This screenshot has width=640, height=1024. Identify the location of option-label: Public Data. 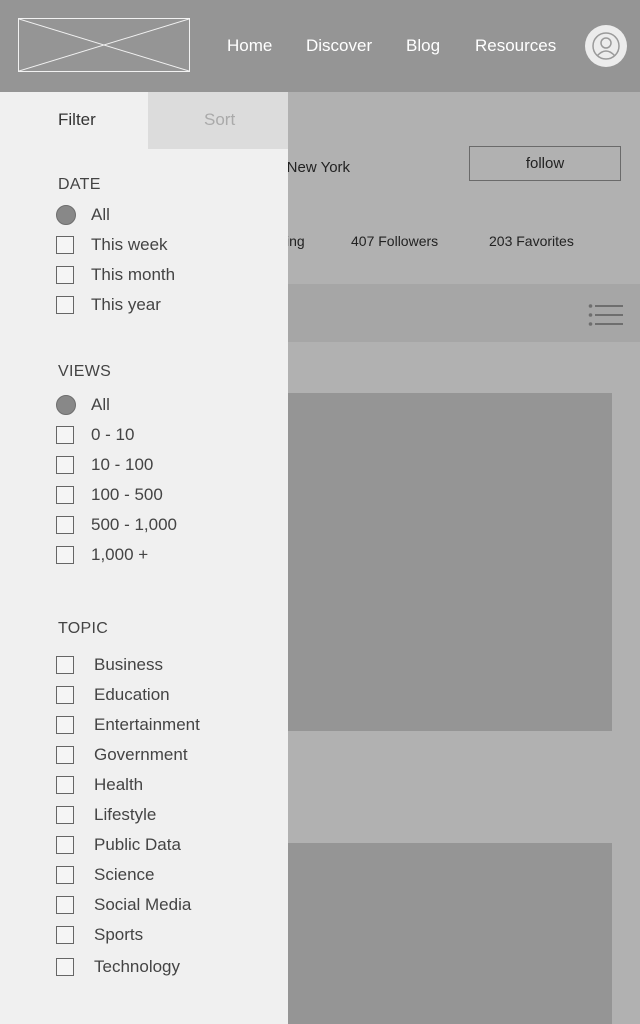
(137, 844).